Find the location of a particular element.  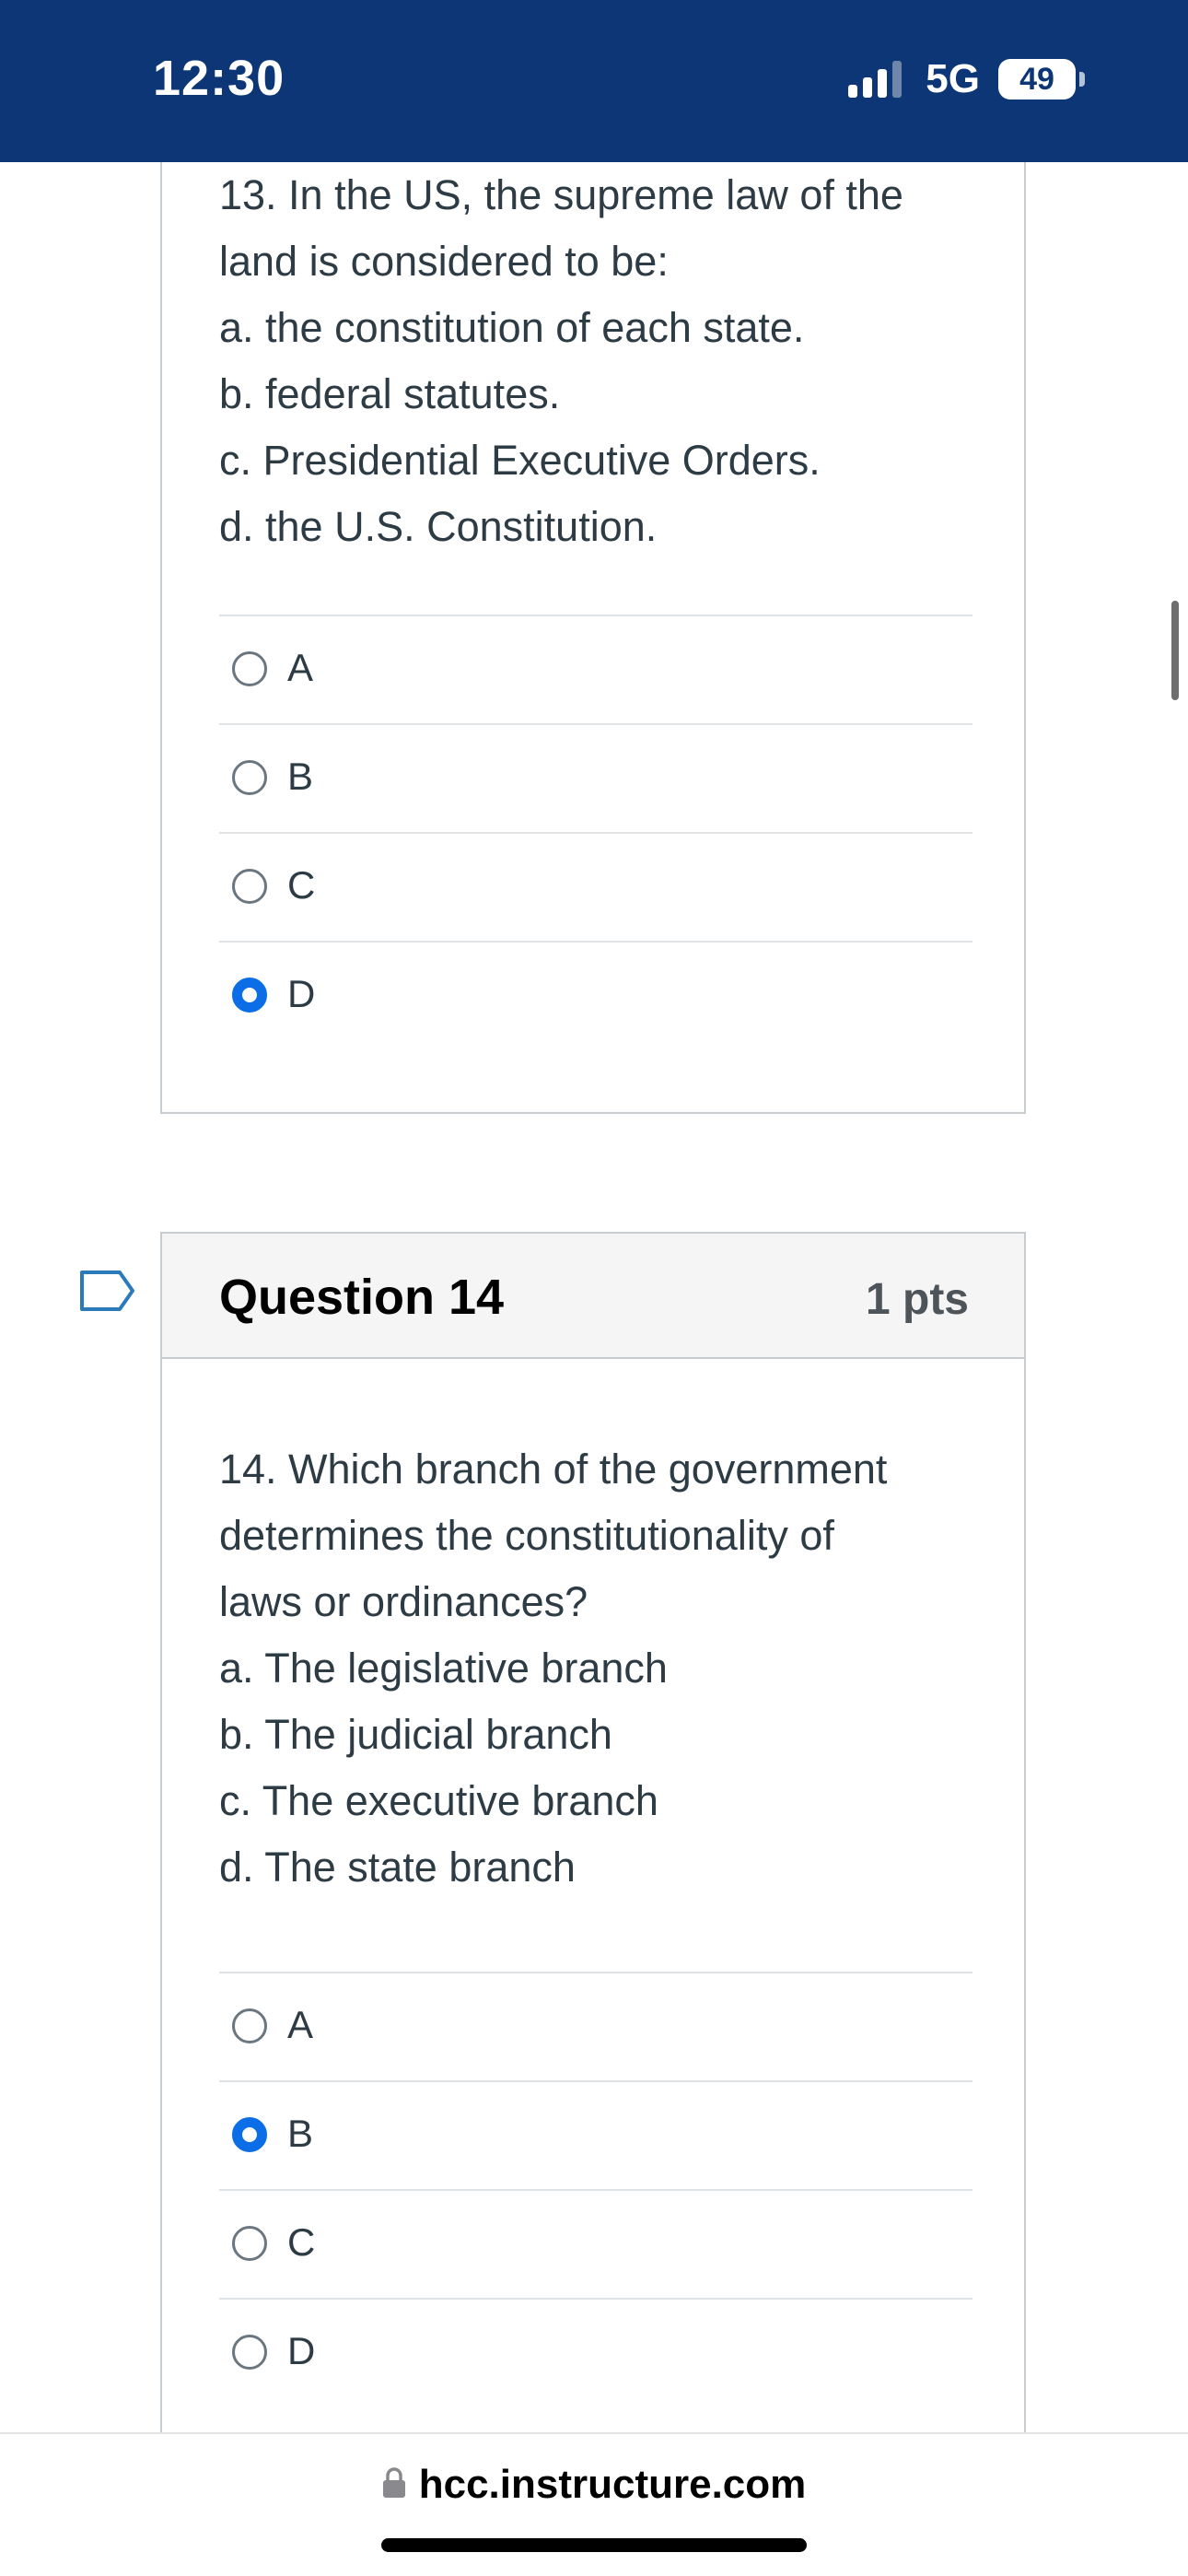

cellular-signal-icon is located at coordinates (875, 79).